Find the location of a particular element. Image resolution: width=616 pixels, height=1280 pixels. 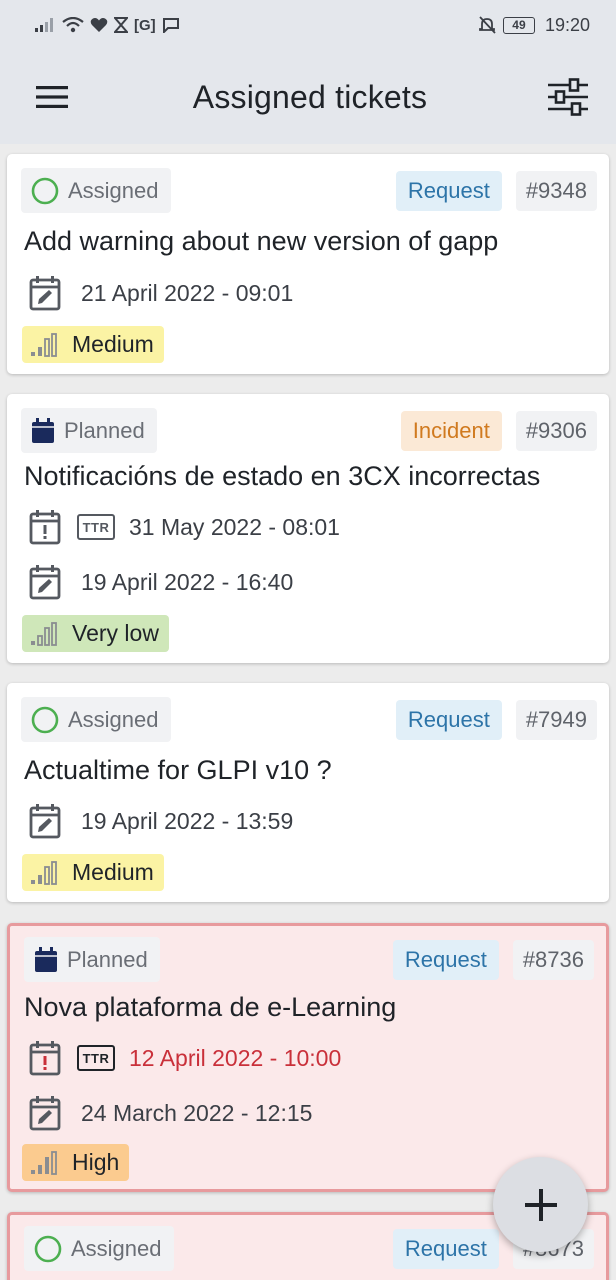

date-row: 21 April 2022 - 09:01 is located at coordinates (160, 293).